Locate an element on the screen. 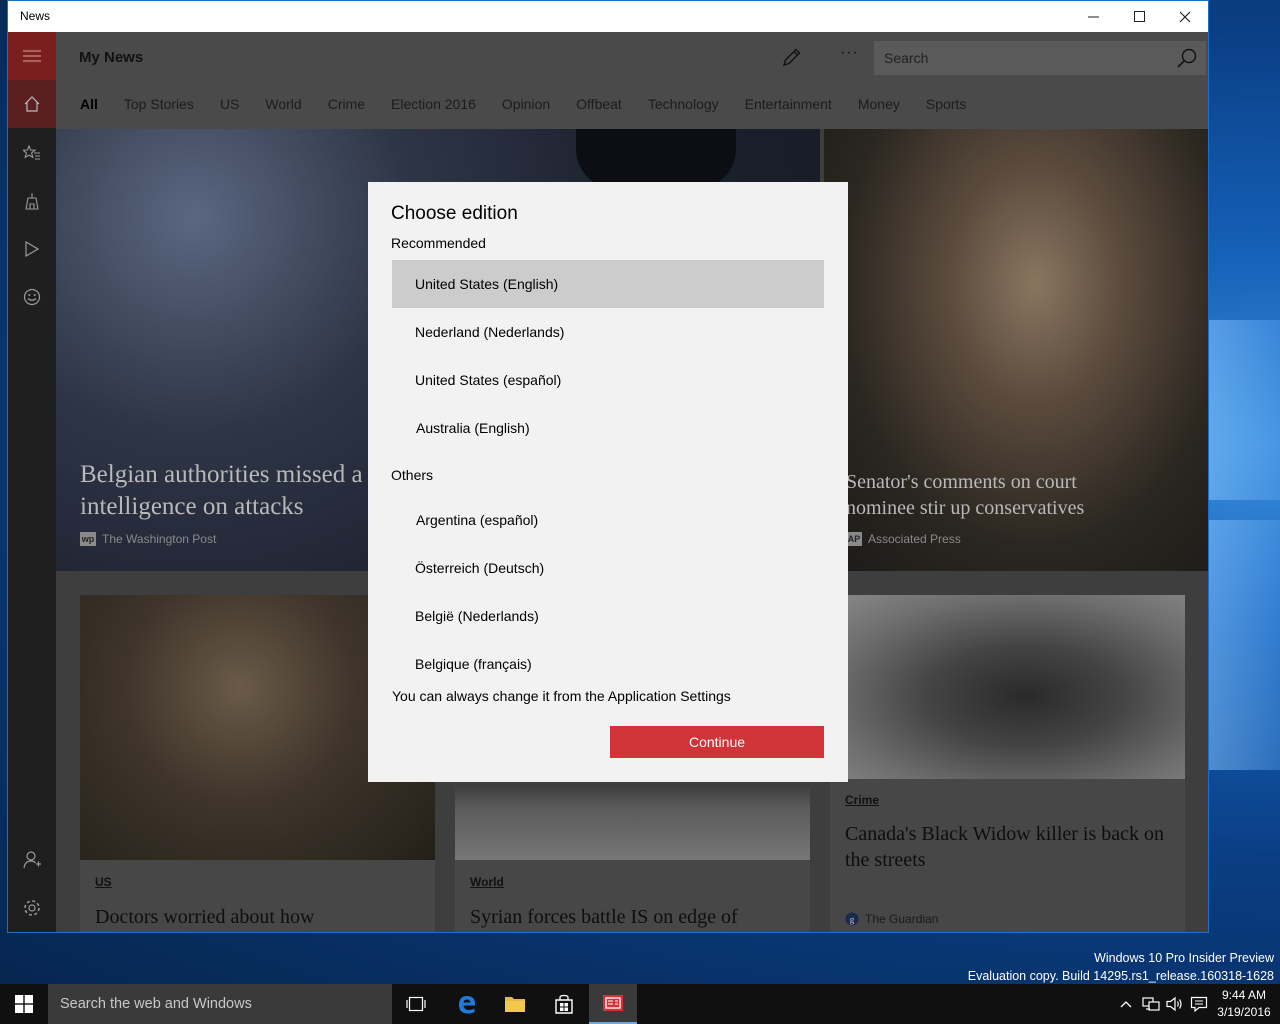 The image size is (1280, 1024). tab-sports: Sports is located at coordinates (946, 104).